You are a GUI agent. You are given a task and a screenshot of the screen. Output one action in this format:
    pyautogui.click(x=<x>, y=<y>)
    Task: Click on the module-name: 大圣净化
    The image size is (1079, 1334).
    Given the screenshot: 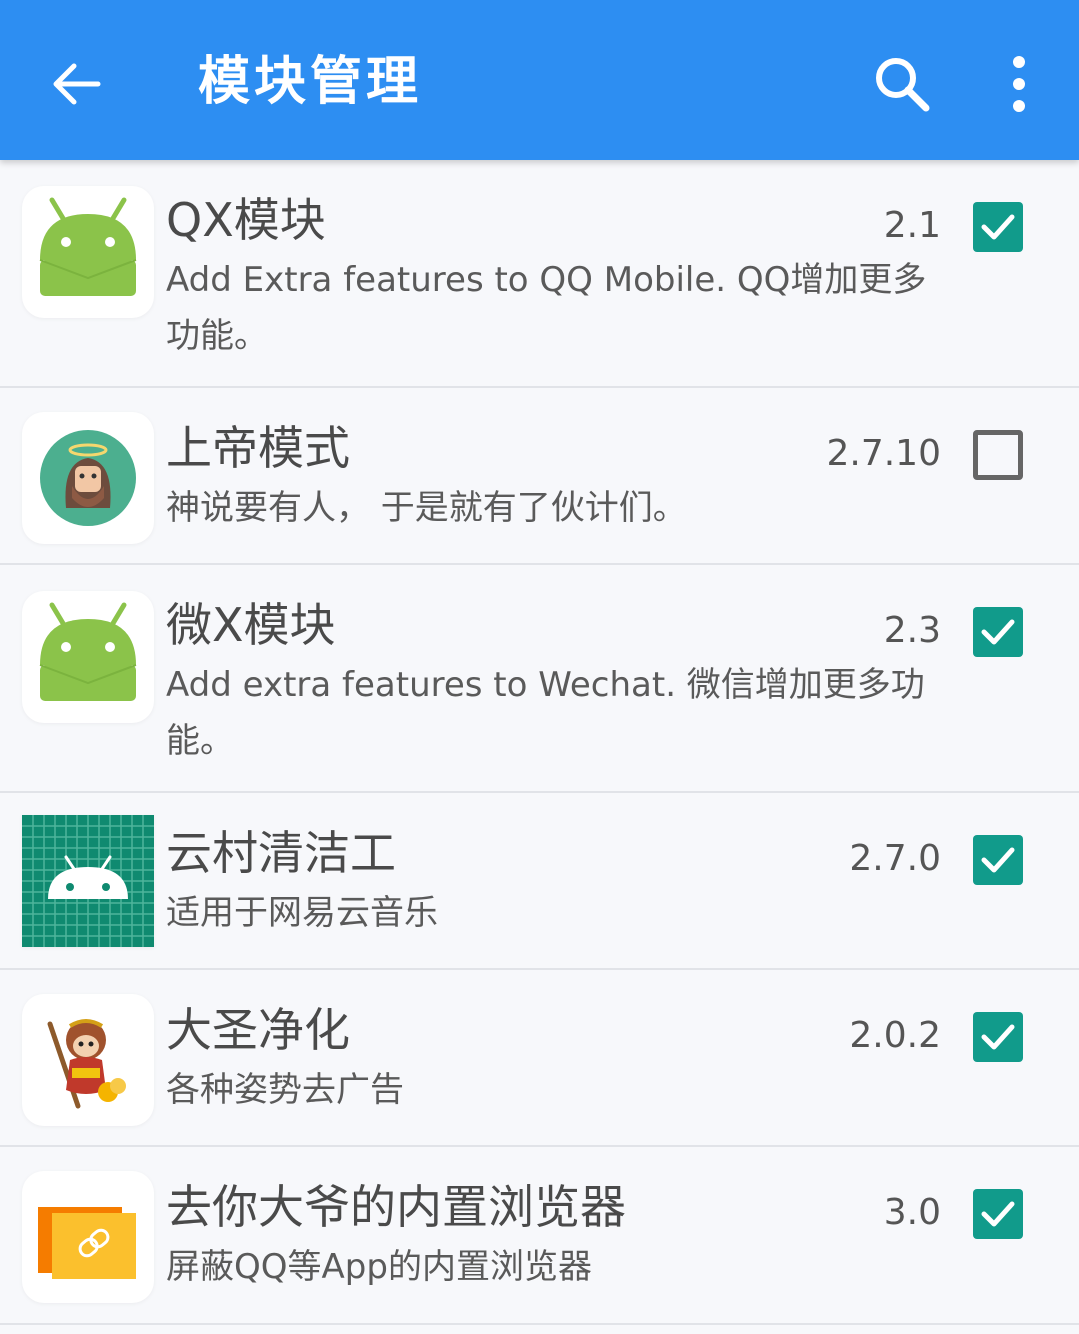 What is the action you would take?
    pyautogui.click(x=258, y=1030)
    